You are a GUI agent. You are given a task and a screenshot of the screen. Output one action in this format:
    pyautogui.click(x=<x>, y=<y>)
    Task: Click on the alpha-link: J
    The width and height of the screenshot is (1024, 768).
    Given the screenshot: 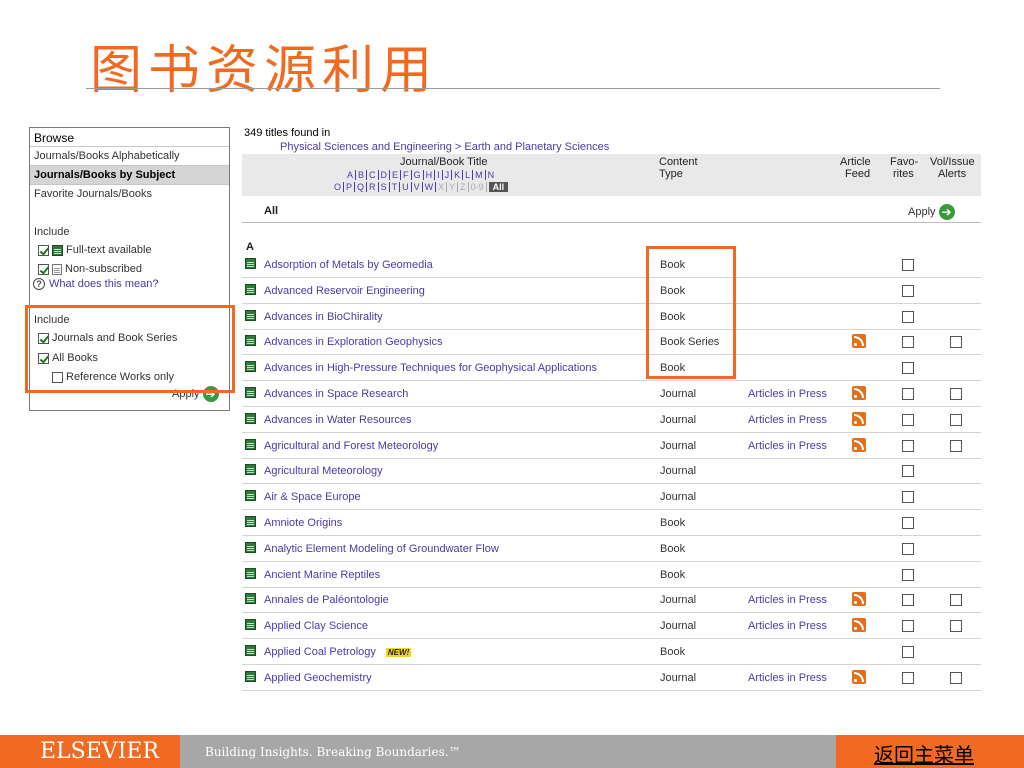 What is the action you would take?
    pyautogui.click(x=448, y=175)
    